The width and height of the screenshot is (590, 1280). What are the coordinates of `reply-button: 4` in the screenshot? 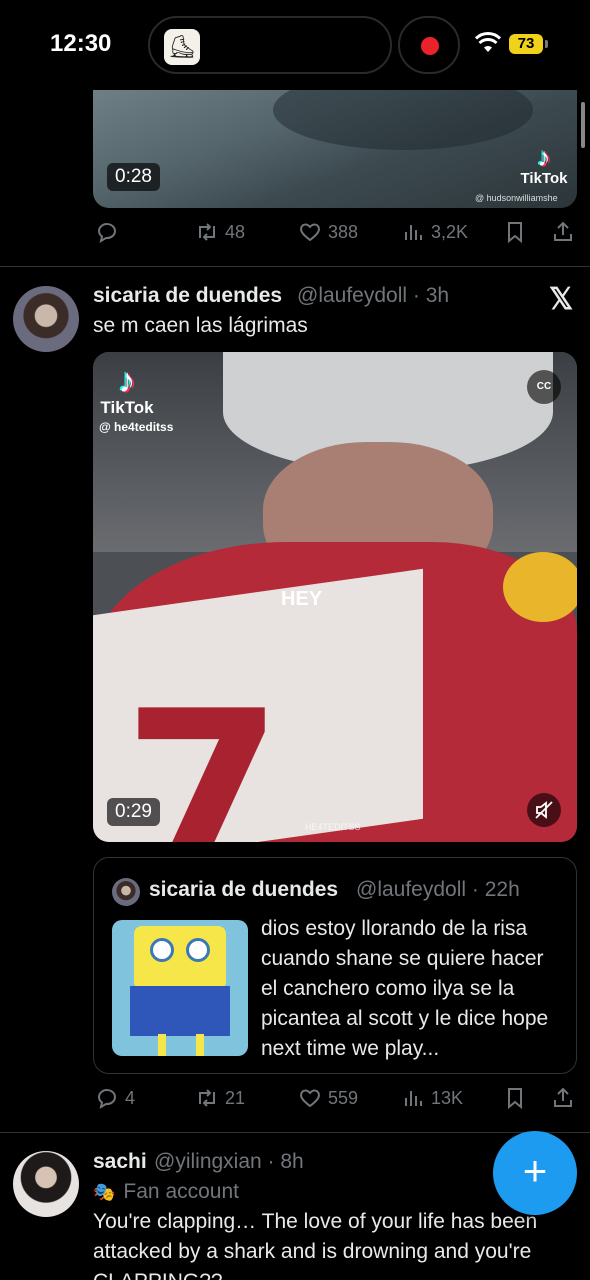 It's located at (115, 1098).